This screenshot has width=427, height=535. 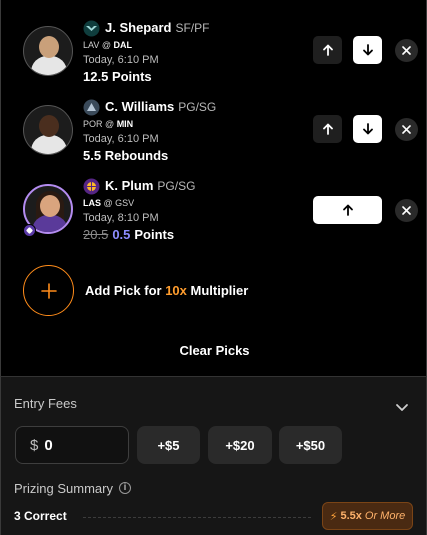 What do you see at coordinates (157, 27) in the screenshot?
I see `player-name: J. Shepard SF/PF` at bounding box center [157, 27].